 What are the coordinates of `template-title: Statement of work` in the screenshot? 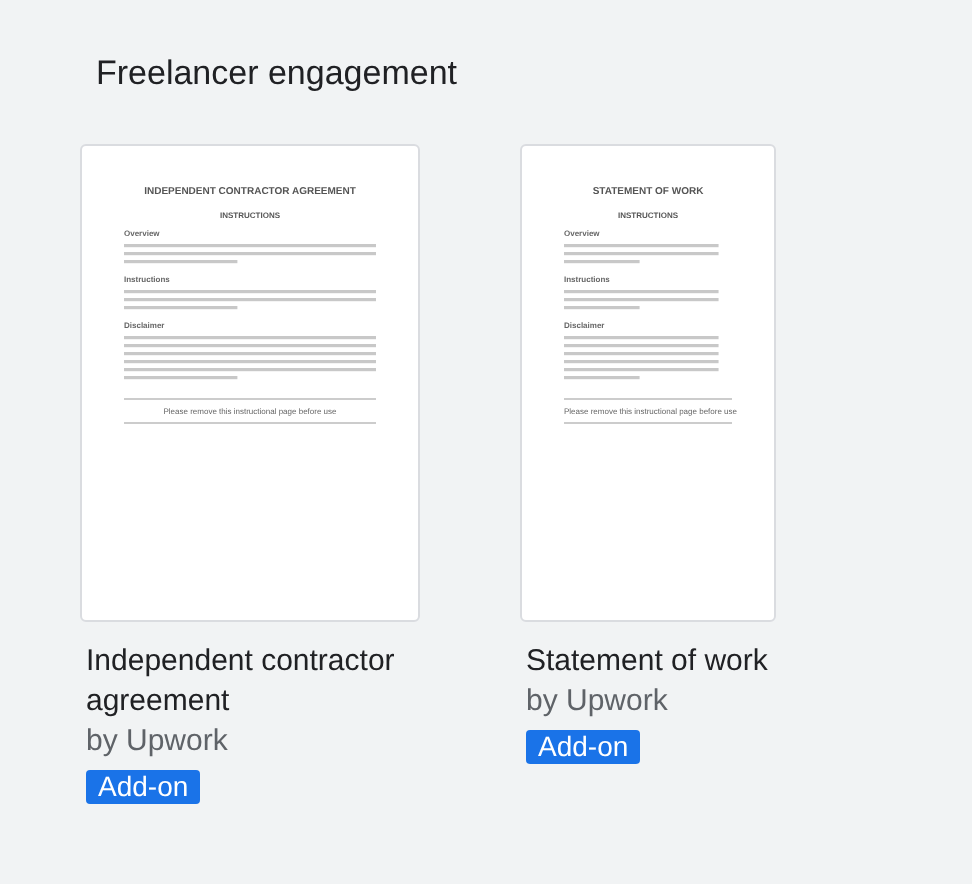 It's located at (663, 662).